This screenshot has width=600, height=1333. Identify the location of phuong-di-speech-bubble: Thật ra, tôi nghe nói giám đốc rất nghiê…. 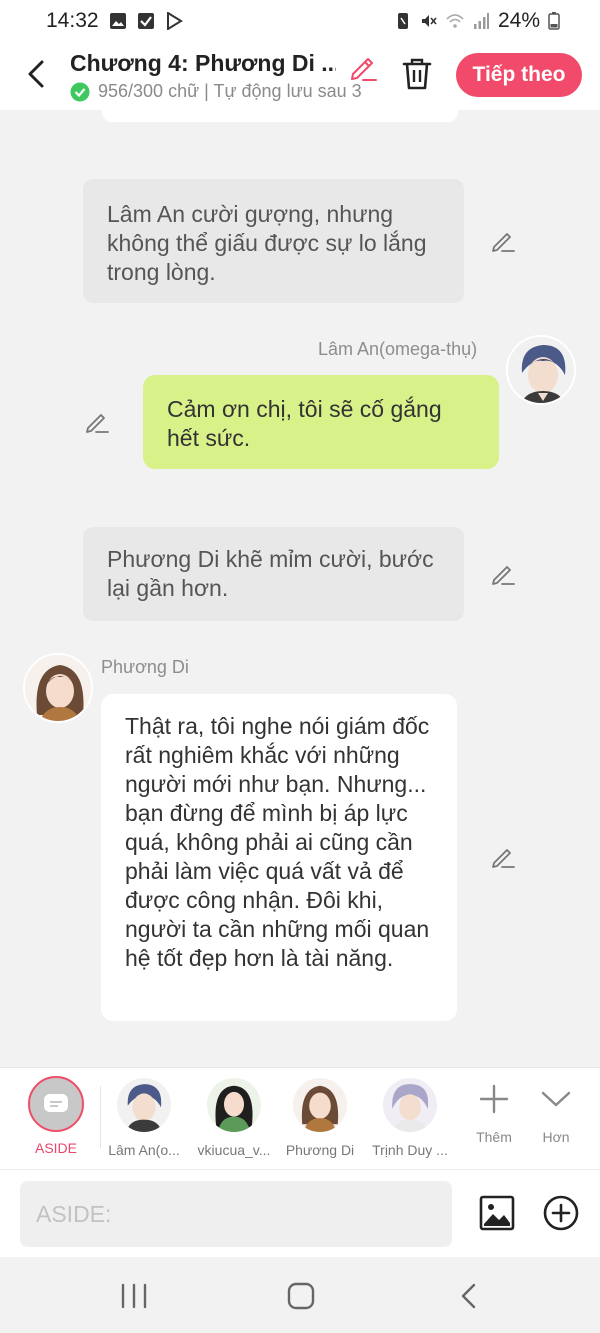
(279, 857).